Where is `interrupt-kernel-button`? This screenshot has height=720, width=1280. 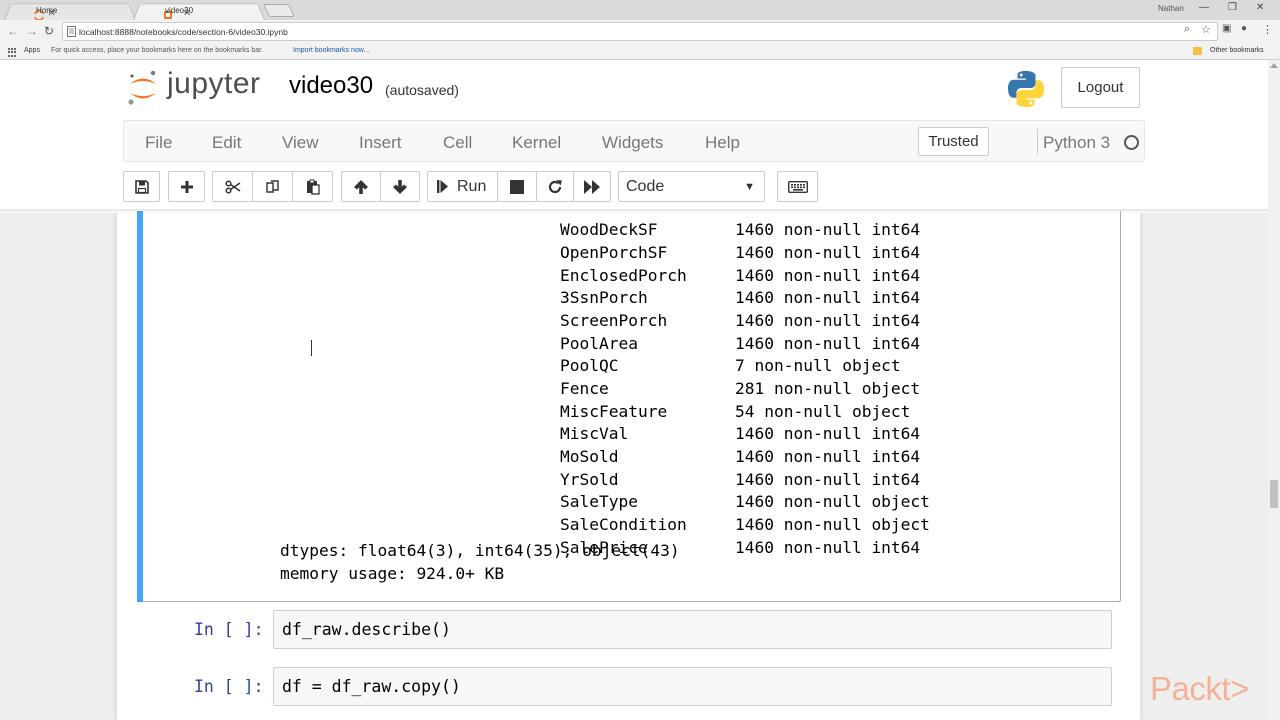 interrupt-kernel-button is located at coordinates (517, 186).